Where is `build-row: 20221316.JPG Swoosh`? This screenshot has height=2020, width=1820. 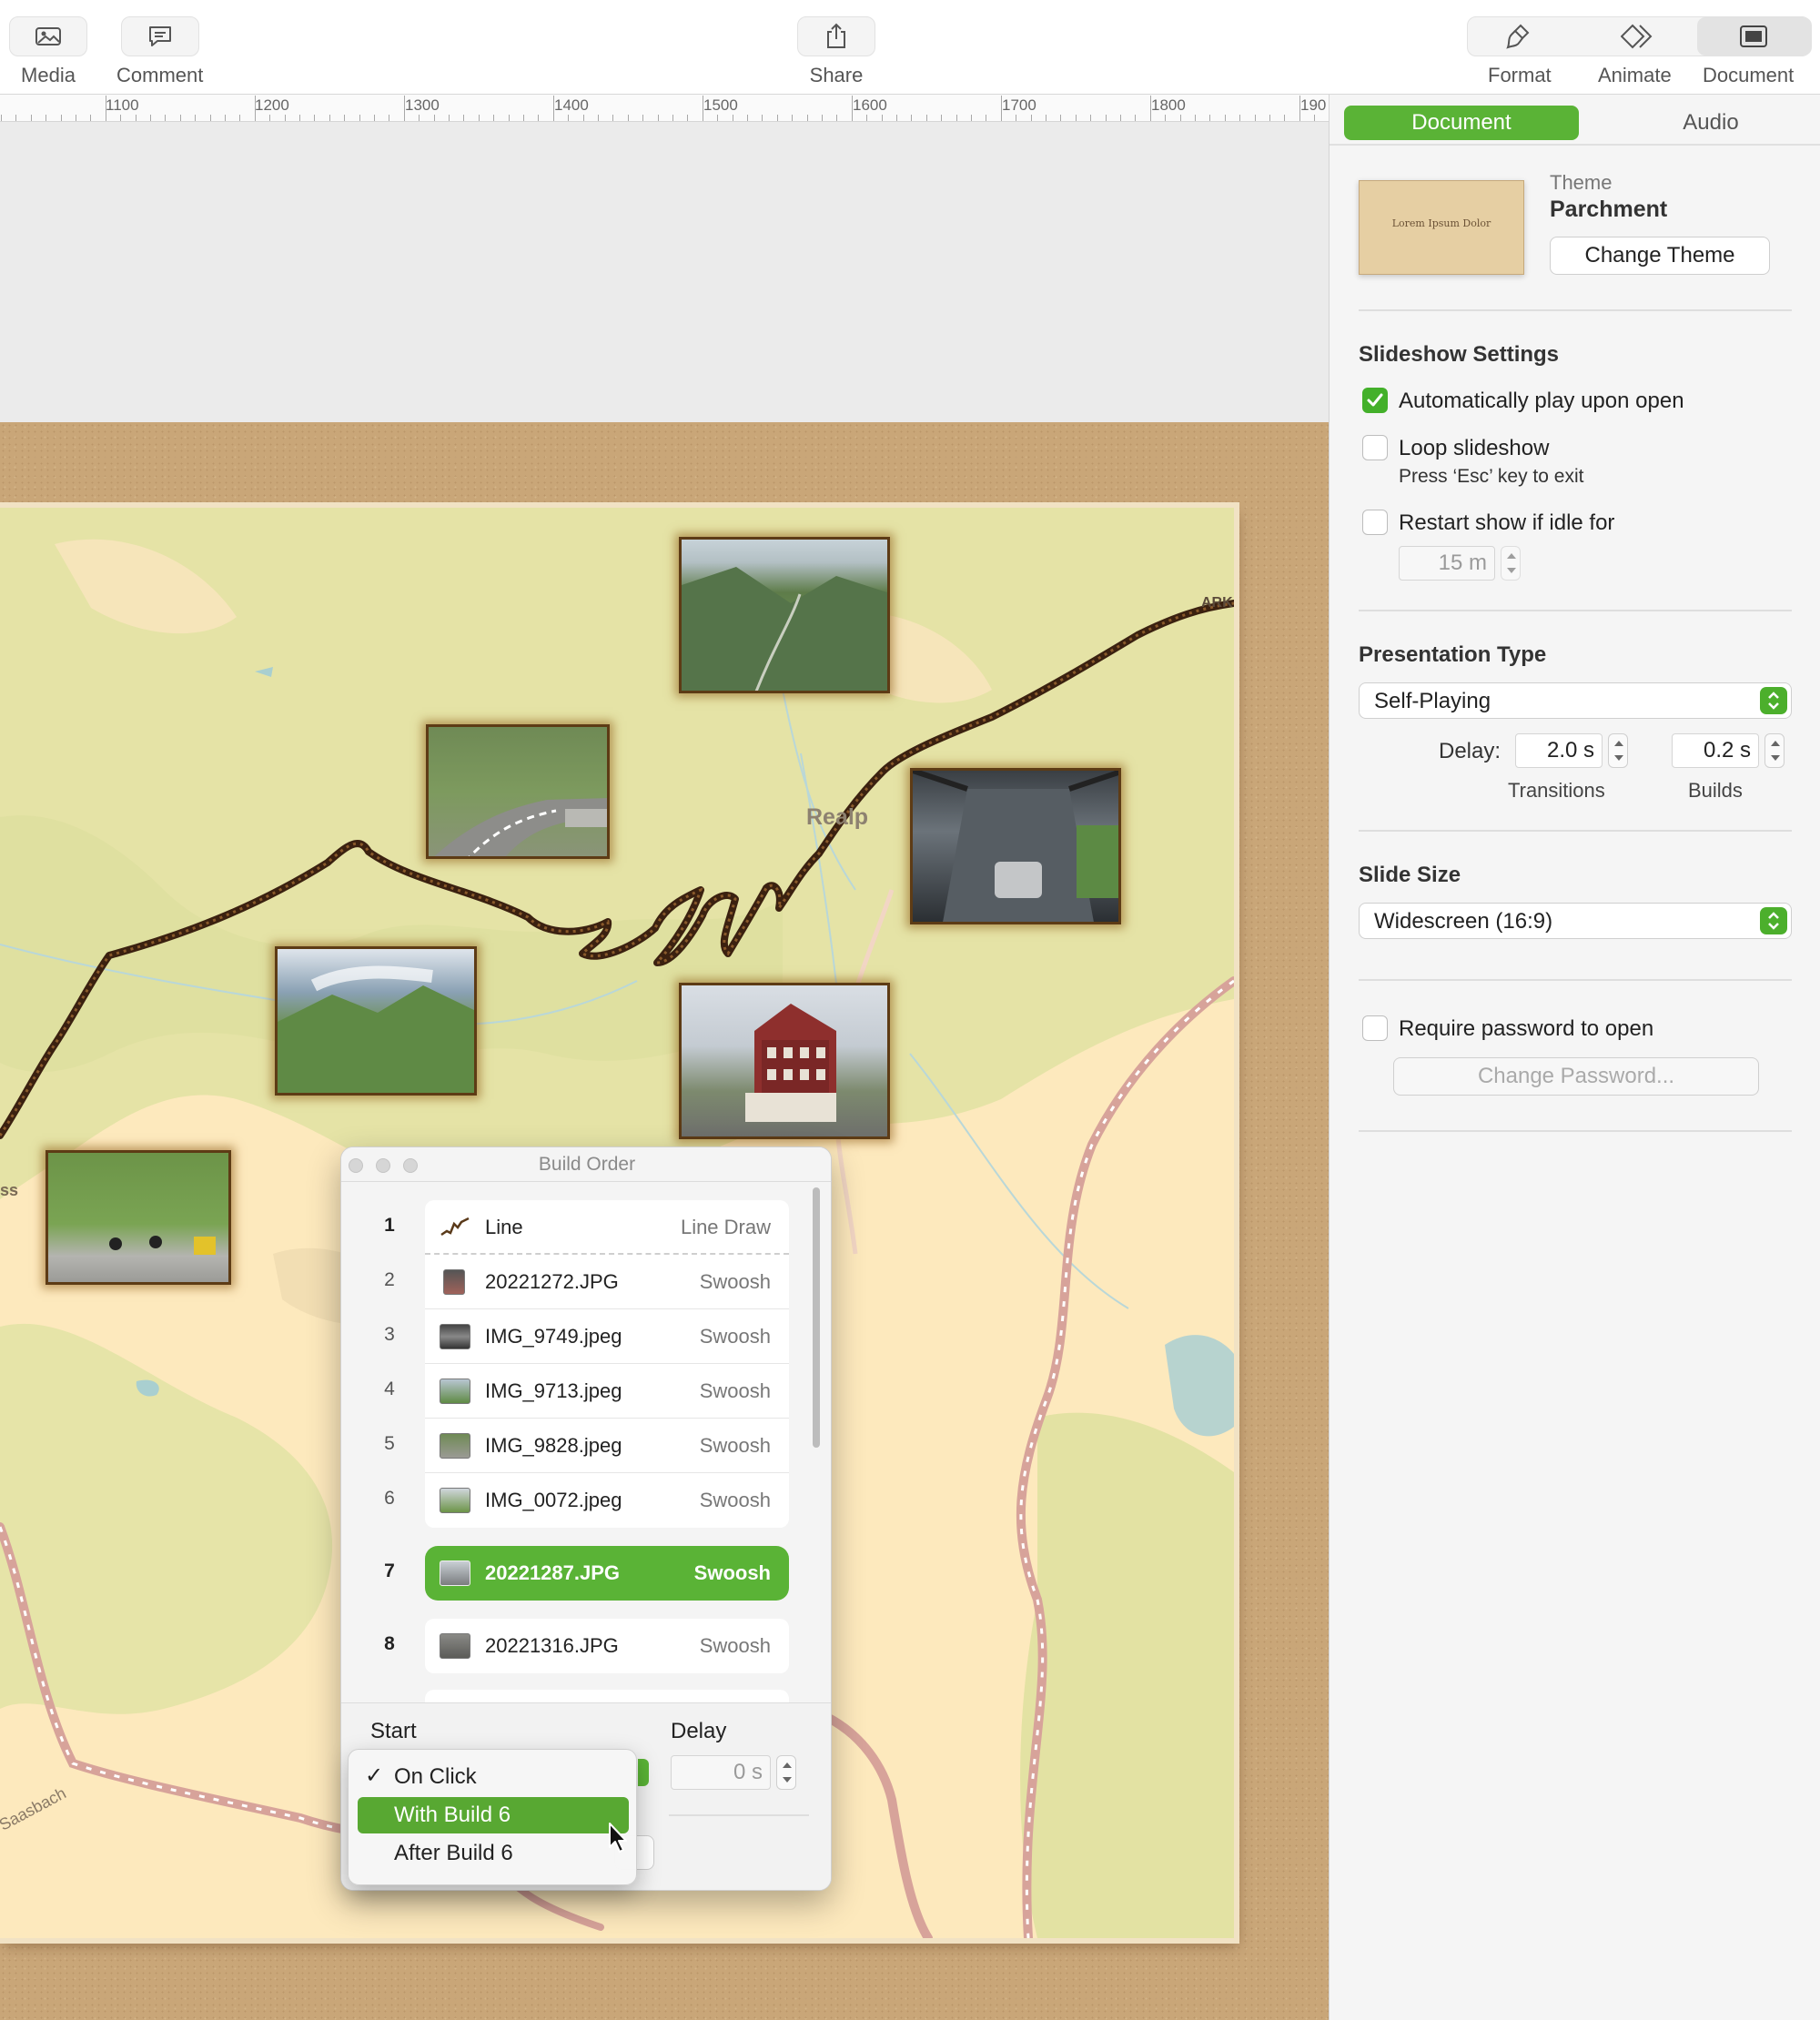
build-row: 20221316.JPG Swoosh is located at coordinates (607, 1646).